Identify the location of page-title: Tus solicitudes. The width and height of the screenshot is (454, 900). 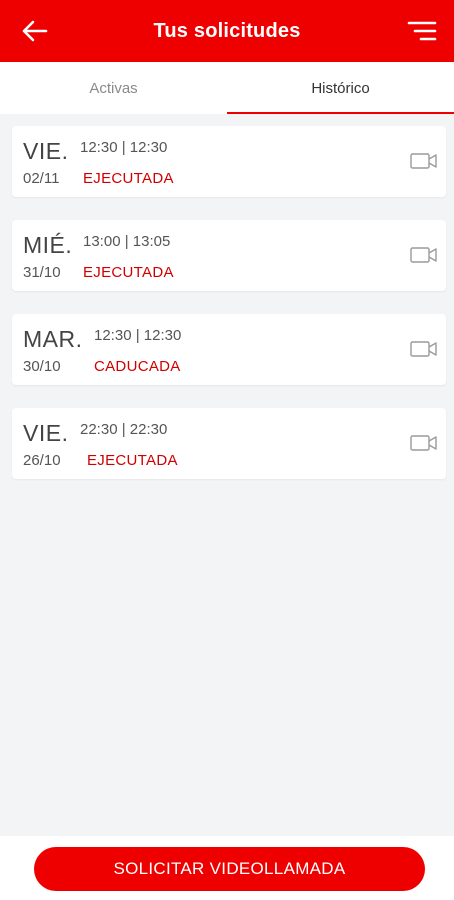
(227, 30).